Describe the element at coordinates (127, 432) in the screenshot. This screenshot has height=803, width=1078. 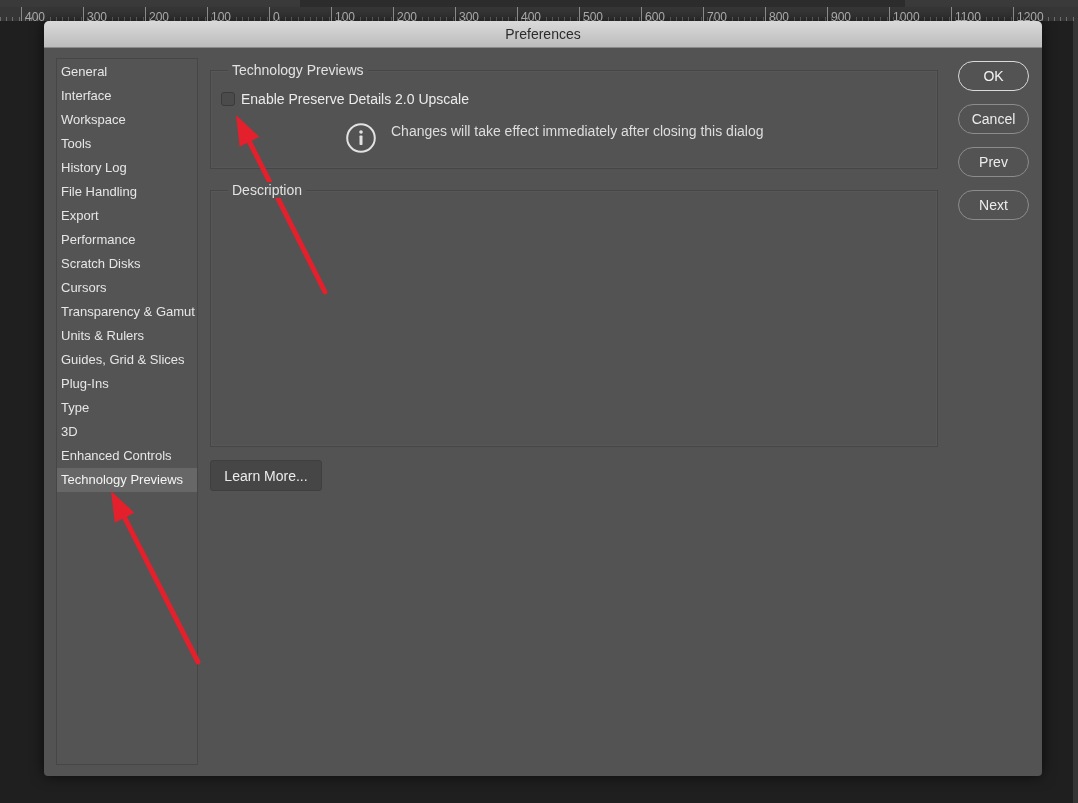
I see `sidebar-item: 3D` at that location.